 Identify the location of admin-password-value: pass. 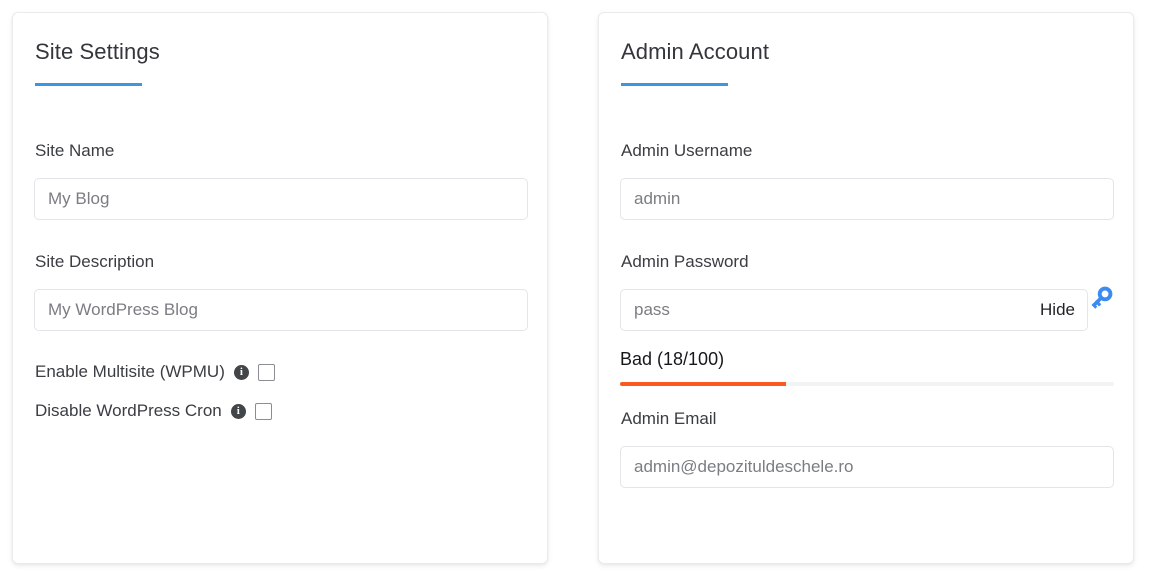
(652, 309).